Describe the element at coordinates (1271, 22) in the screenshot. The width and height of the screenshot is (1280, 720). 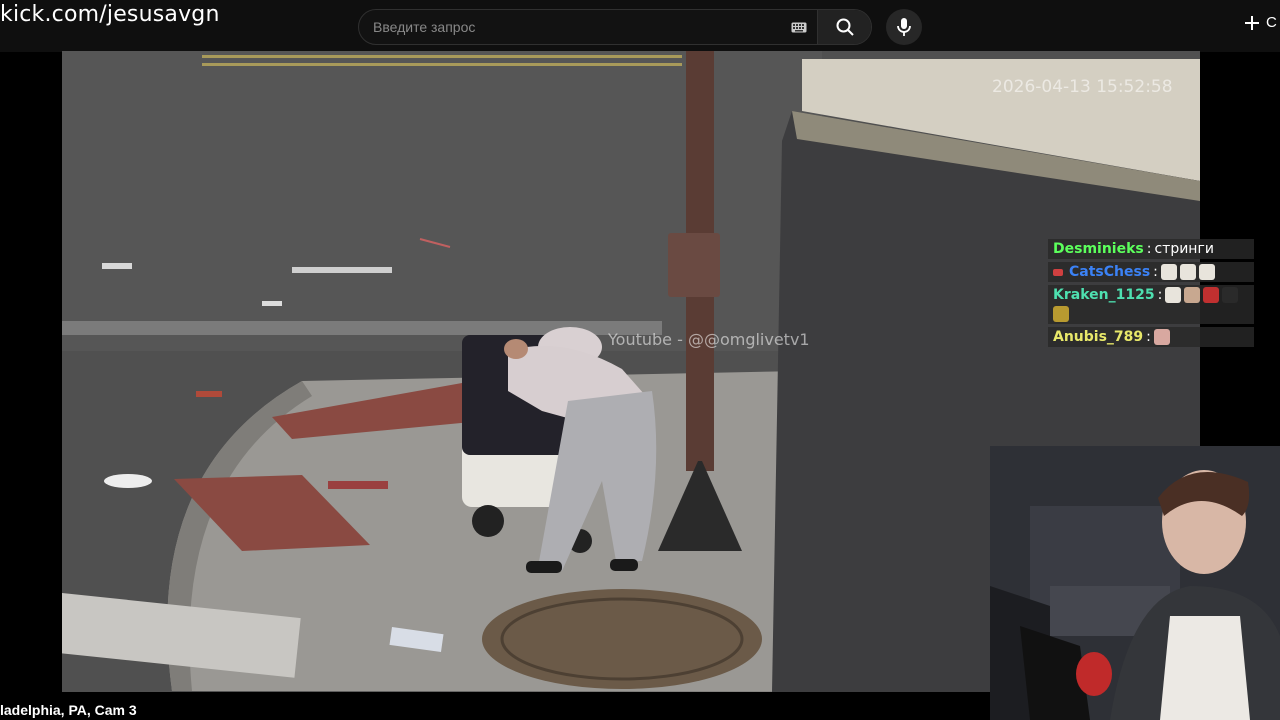
I see `create-button-label: С` at that location.